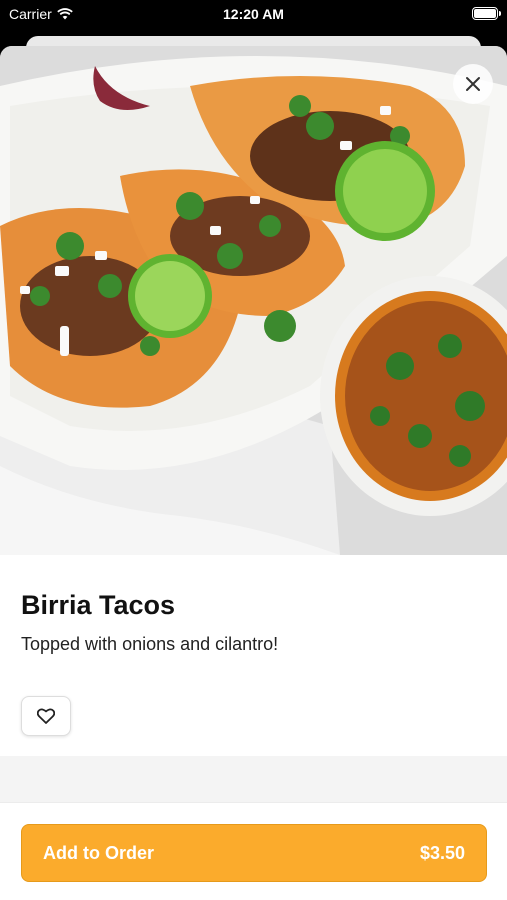  I want to click on status-time: 12:20 AM, so click(253, 14).